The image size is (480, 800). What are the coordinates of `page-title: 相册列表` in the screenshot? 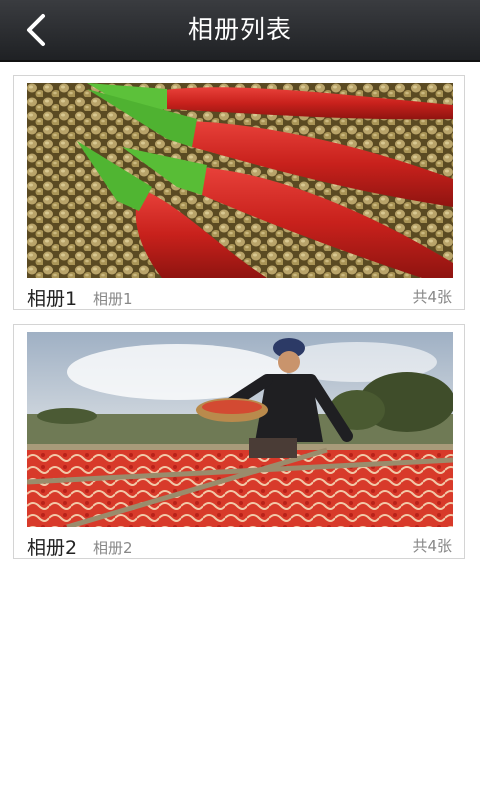 It's located at (239, 29).